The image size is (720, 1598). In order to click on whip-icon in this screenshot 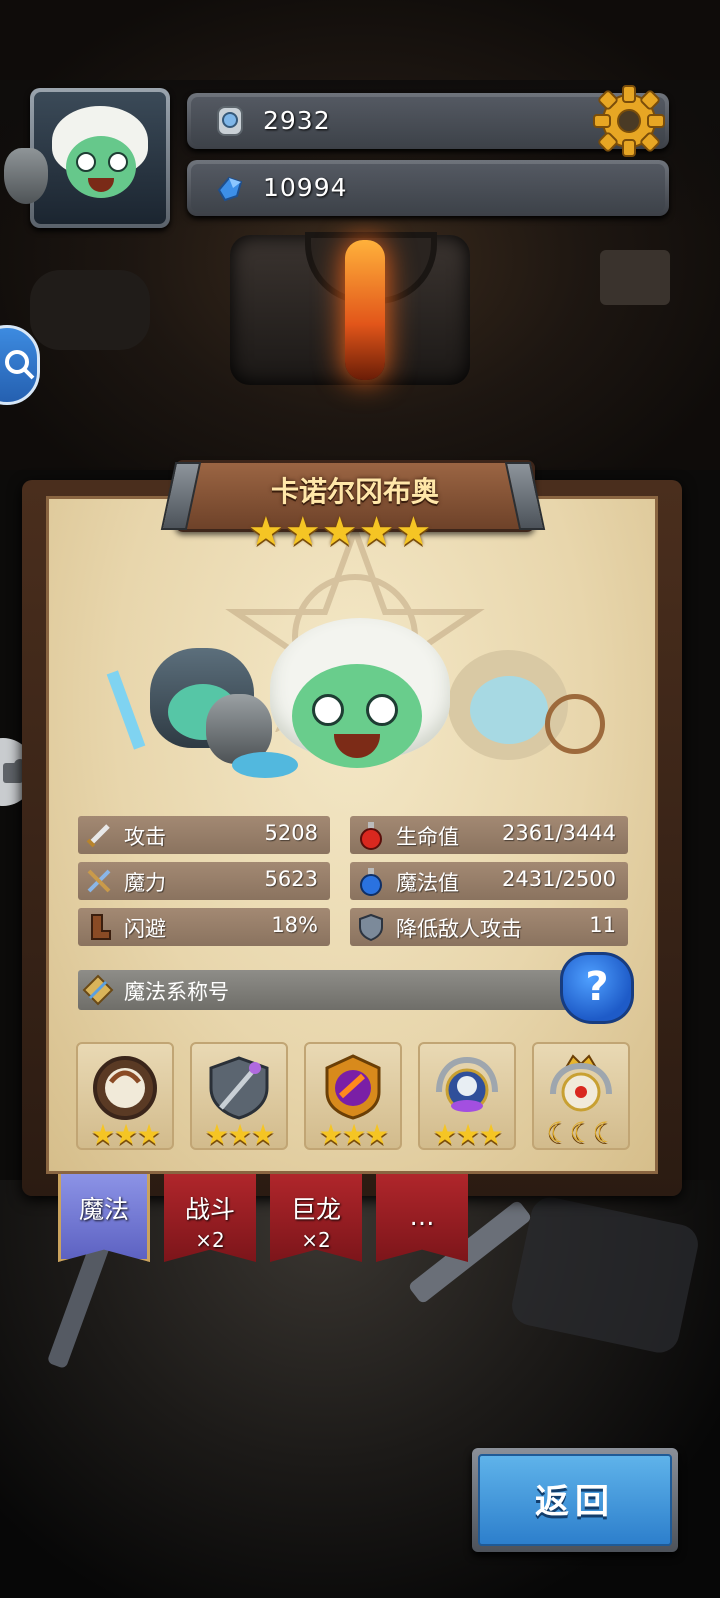, I will do `click(575, 724)`.